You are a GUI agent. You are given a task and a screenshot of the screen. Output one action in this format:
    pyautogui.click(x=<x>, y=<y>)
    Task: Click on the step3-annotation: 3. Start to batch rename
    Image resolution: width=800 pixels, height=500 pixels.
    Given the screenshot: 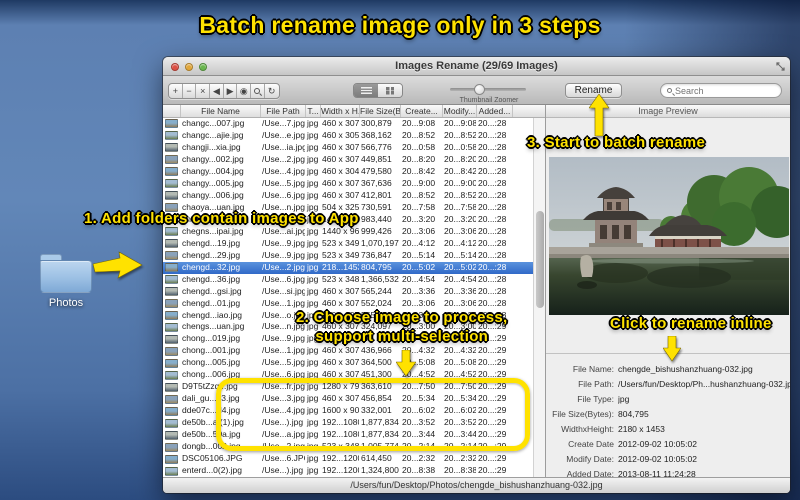 What is the action you would take?
    pyautogui.click(x=616, y=142)
    